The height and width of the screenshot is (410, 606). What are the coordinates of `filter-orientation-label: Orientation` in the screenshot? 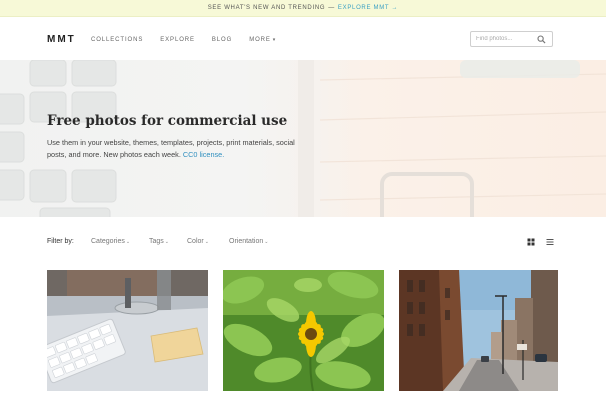 It's located at (246, 241).